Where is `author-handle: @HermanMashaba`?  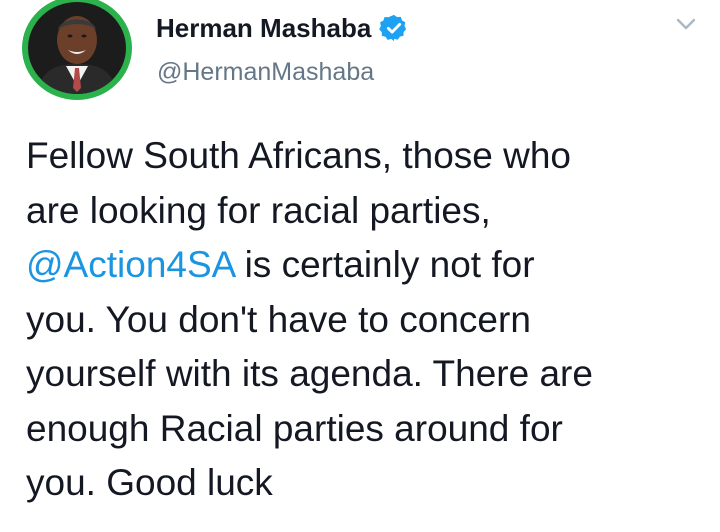
author-handle: @HermanMashaba is located at coordinates (265, 72).